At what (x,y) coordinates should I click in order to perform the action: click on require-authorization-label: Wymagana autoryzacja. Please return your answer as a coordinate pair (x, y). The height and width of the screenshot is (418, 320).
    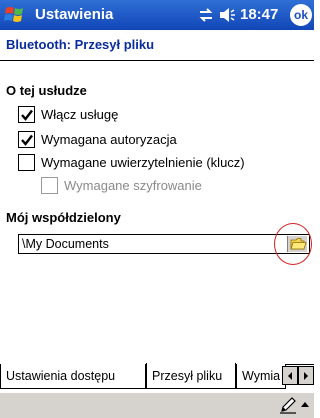
    Looking at the image, I should click on (109, 139).